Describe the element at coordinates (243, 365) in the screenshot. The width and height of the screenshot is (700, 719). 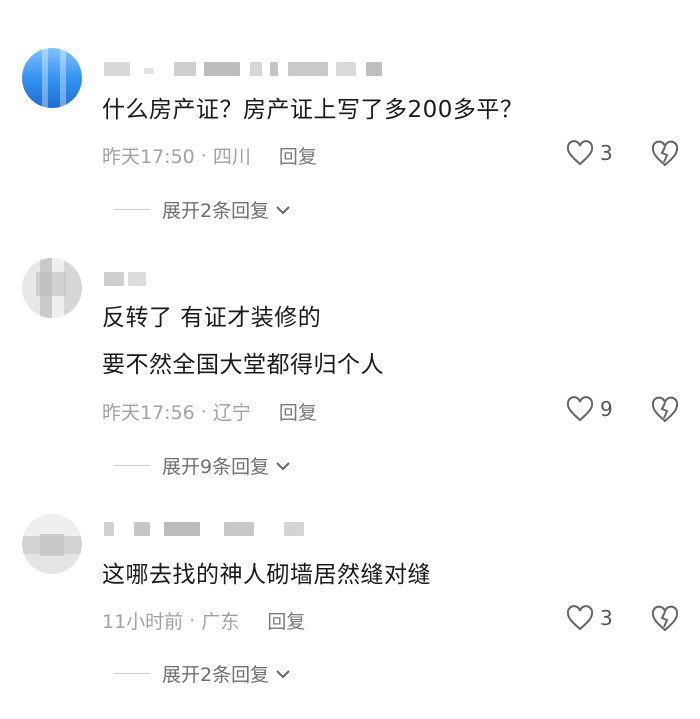
I see `comment-text: 要不然全国大堂都得归个人` at that location.